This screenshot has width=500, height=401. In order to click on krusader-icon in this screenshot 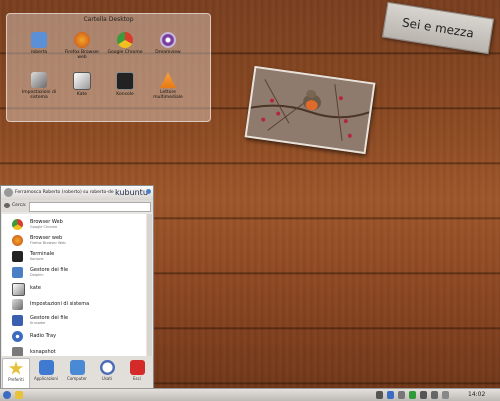, I will do `click(17, 320)`.